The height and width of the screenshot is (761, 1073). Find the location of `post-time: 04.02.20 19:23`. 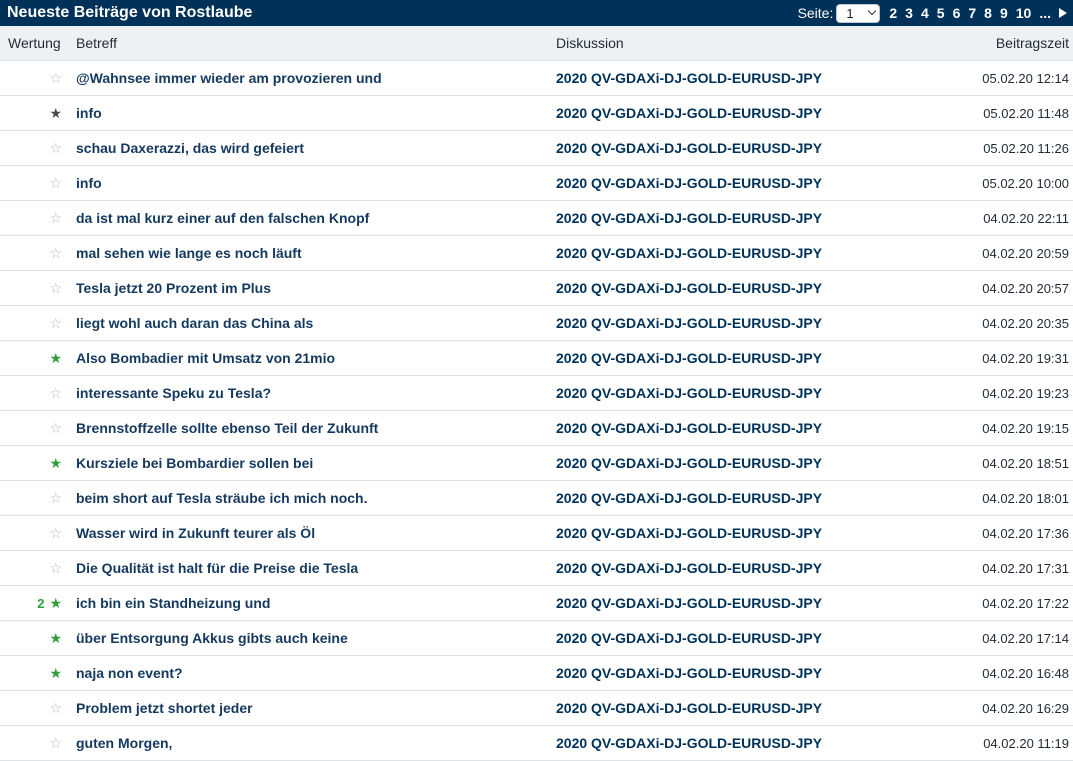

post-time: 04.02.20 19:23 is located at coordinates (1025, 393).